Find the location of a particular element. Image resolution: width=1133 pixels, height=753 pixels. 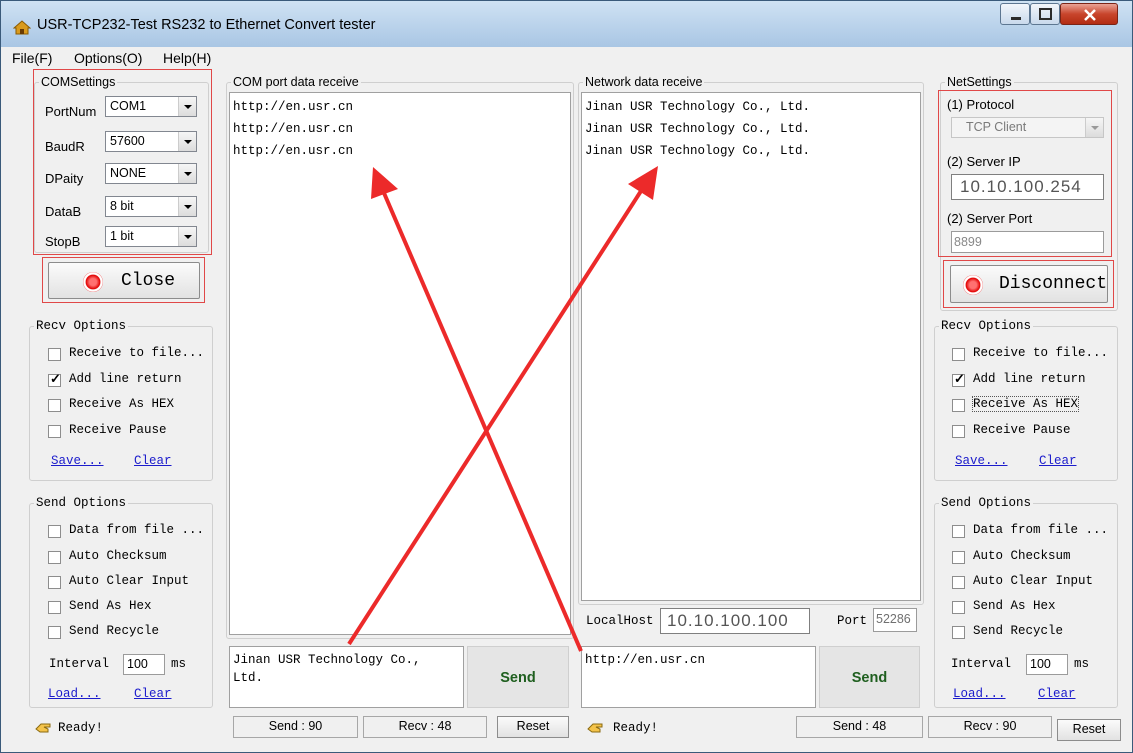

right-interval-unit: ms is located at coordinates (1082, 664).